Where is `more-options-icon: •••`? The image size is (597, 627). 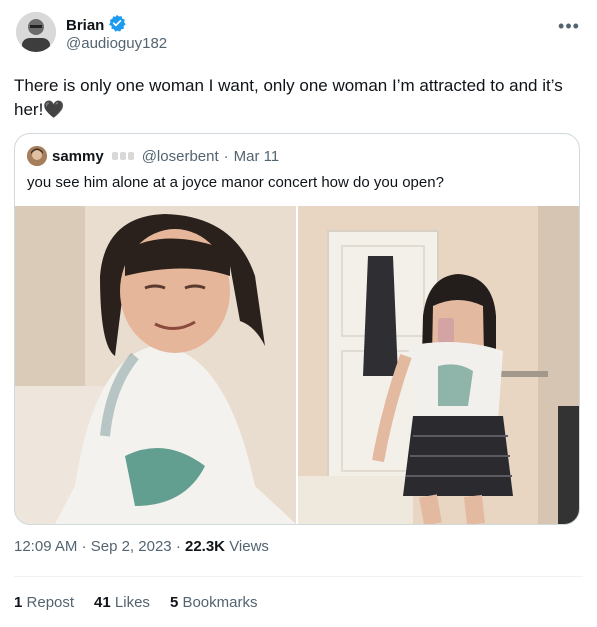 more-options-icon: ••• is located at coordinates (569, 26).